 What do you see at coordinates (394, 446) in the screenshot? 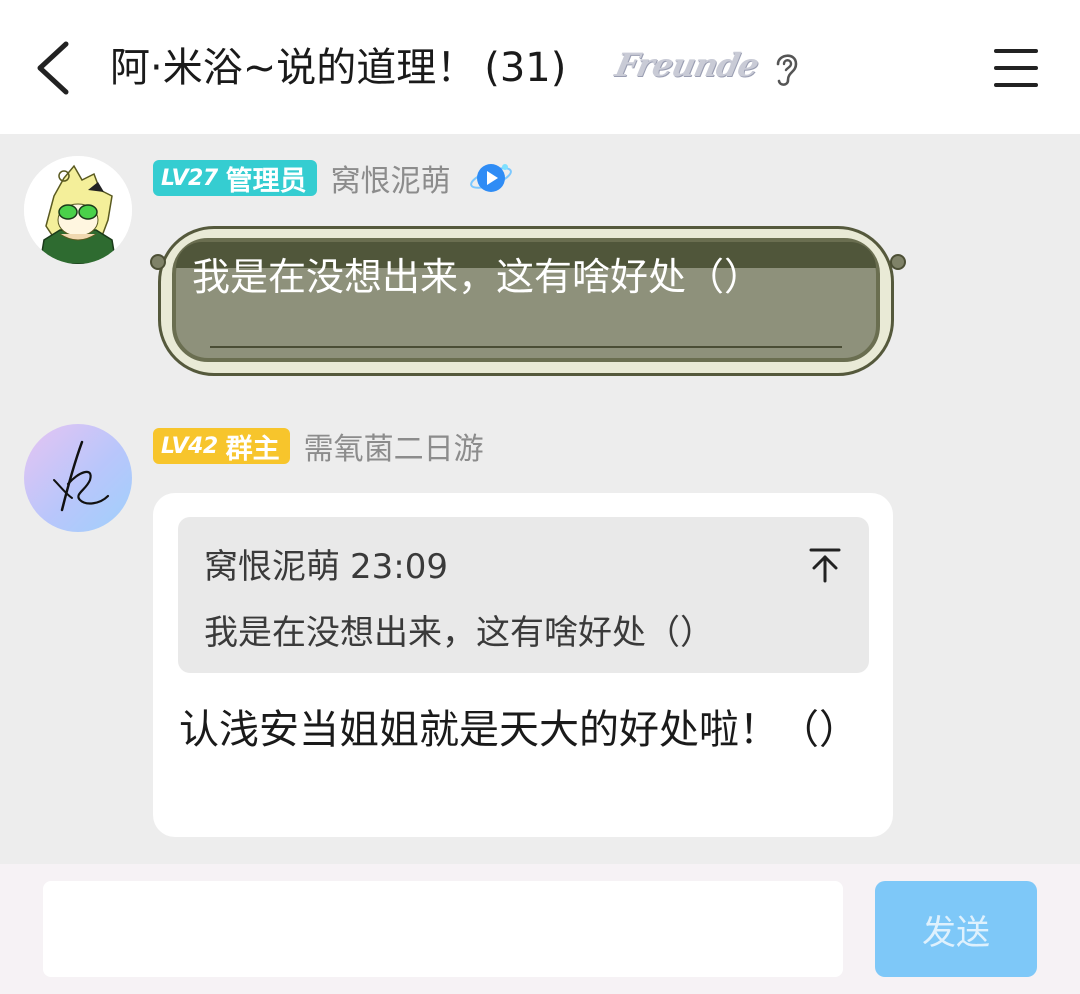
I see `sender-name: 需氧菌二日游` at bounding box center [394, 446].